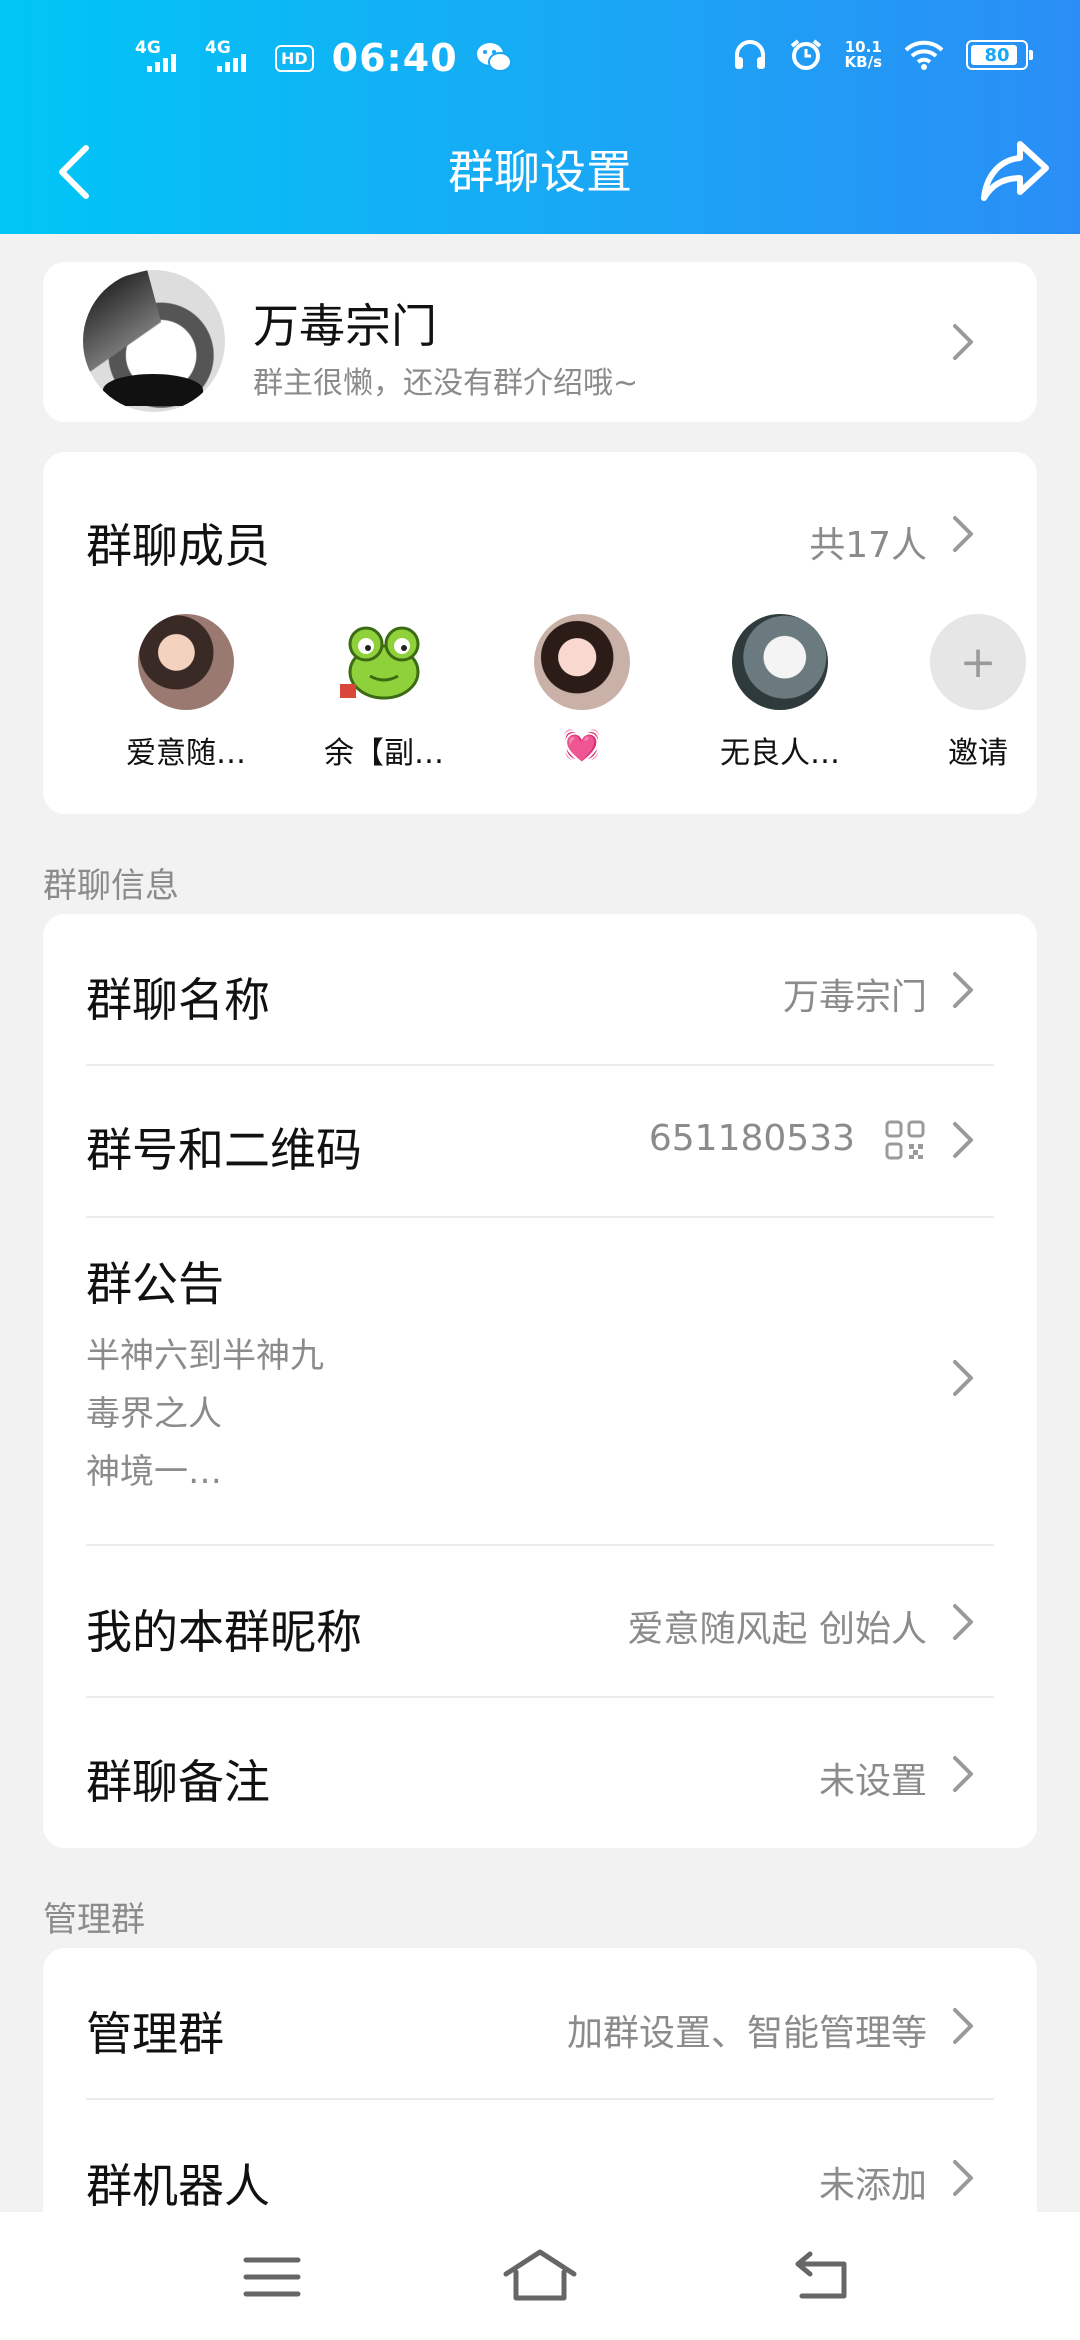  I want to click on group-description: 群主很懒，还没有群介绍哦~, so click(446, 383).